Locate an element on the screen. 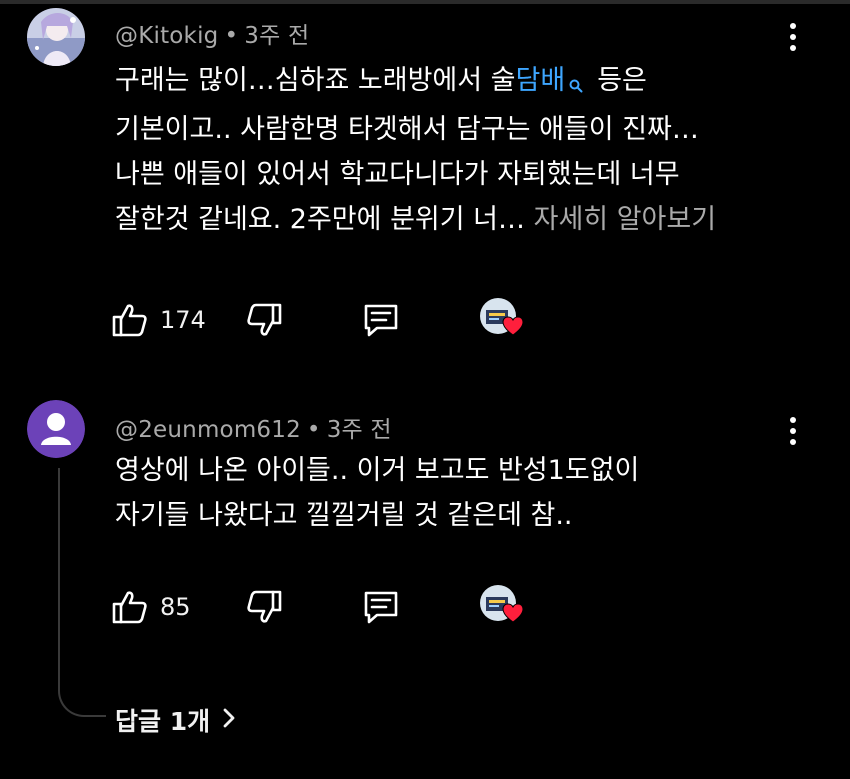 This screenshot has width=850, height=779. like-count: 85 is located at coordinates (175, 607).